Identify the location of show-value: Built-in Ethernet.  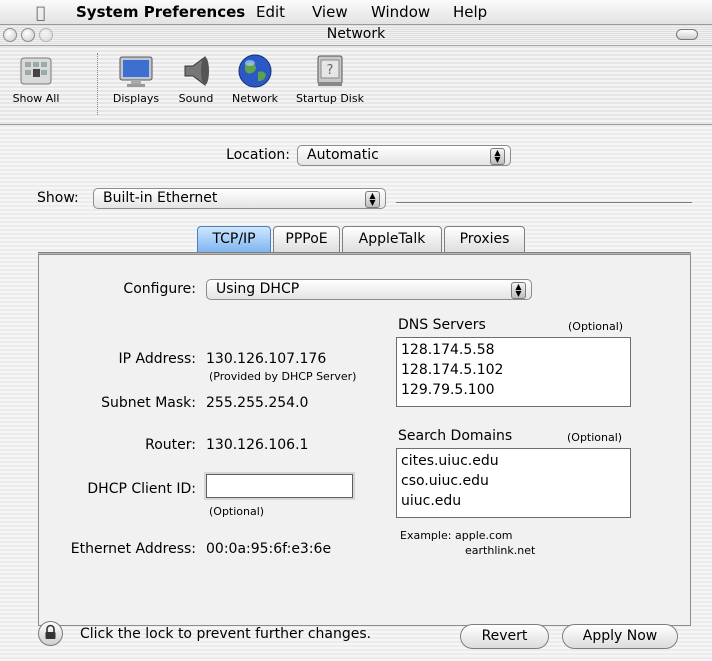
(160, 198).